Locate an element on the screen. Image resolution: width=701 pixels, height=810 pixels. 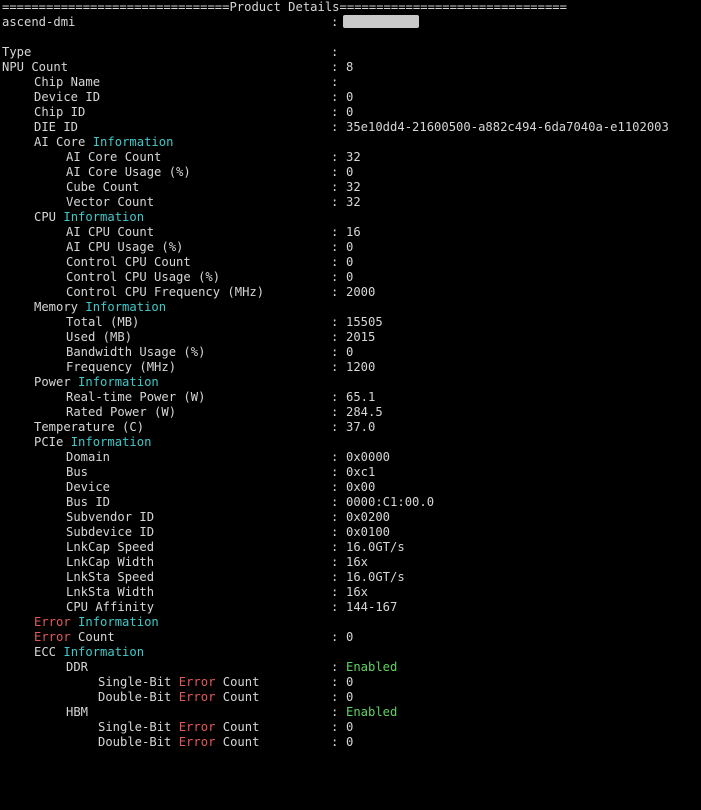
vector-count-value: 32 is located at coordinates (353, 202).